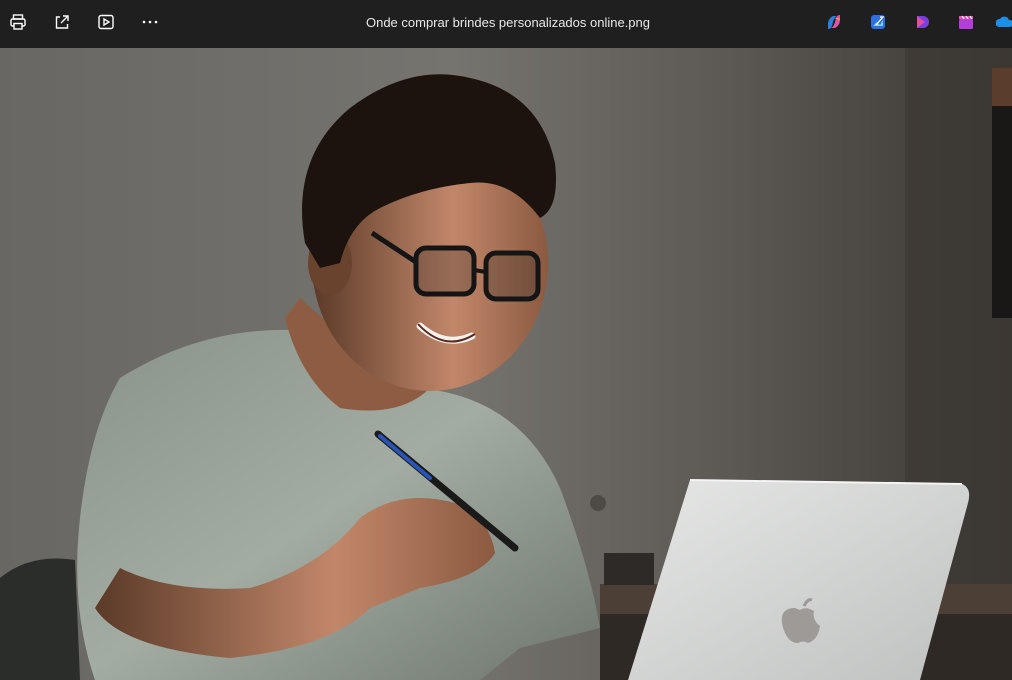 The image size is (1012, 680). I want to click on share-button, so click(62, 24).